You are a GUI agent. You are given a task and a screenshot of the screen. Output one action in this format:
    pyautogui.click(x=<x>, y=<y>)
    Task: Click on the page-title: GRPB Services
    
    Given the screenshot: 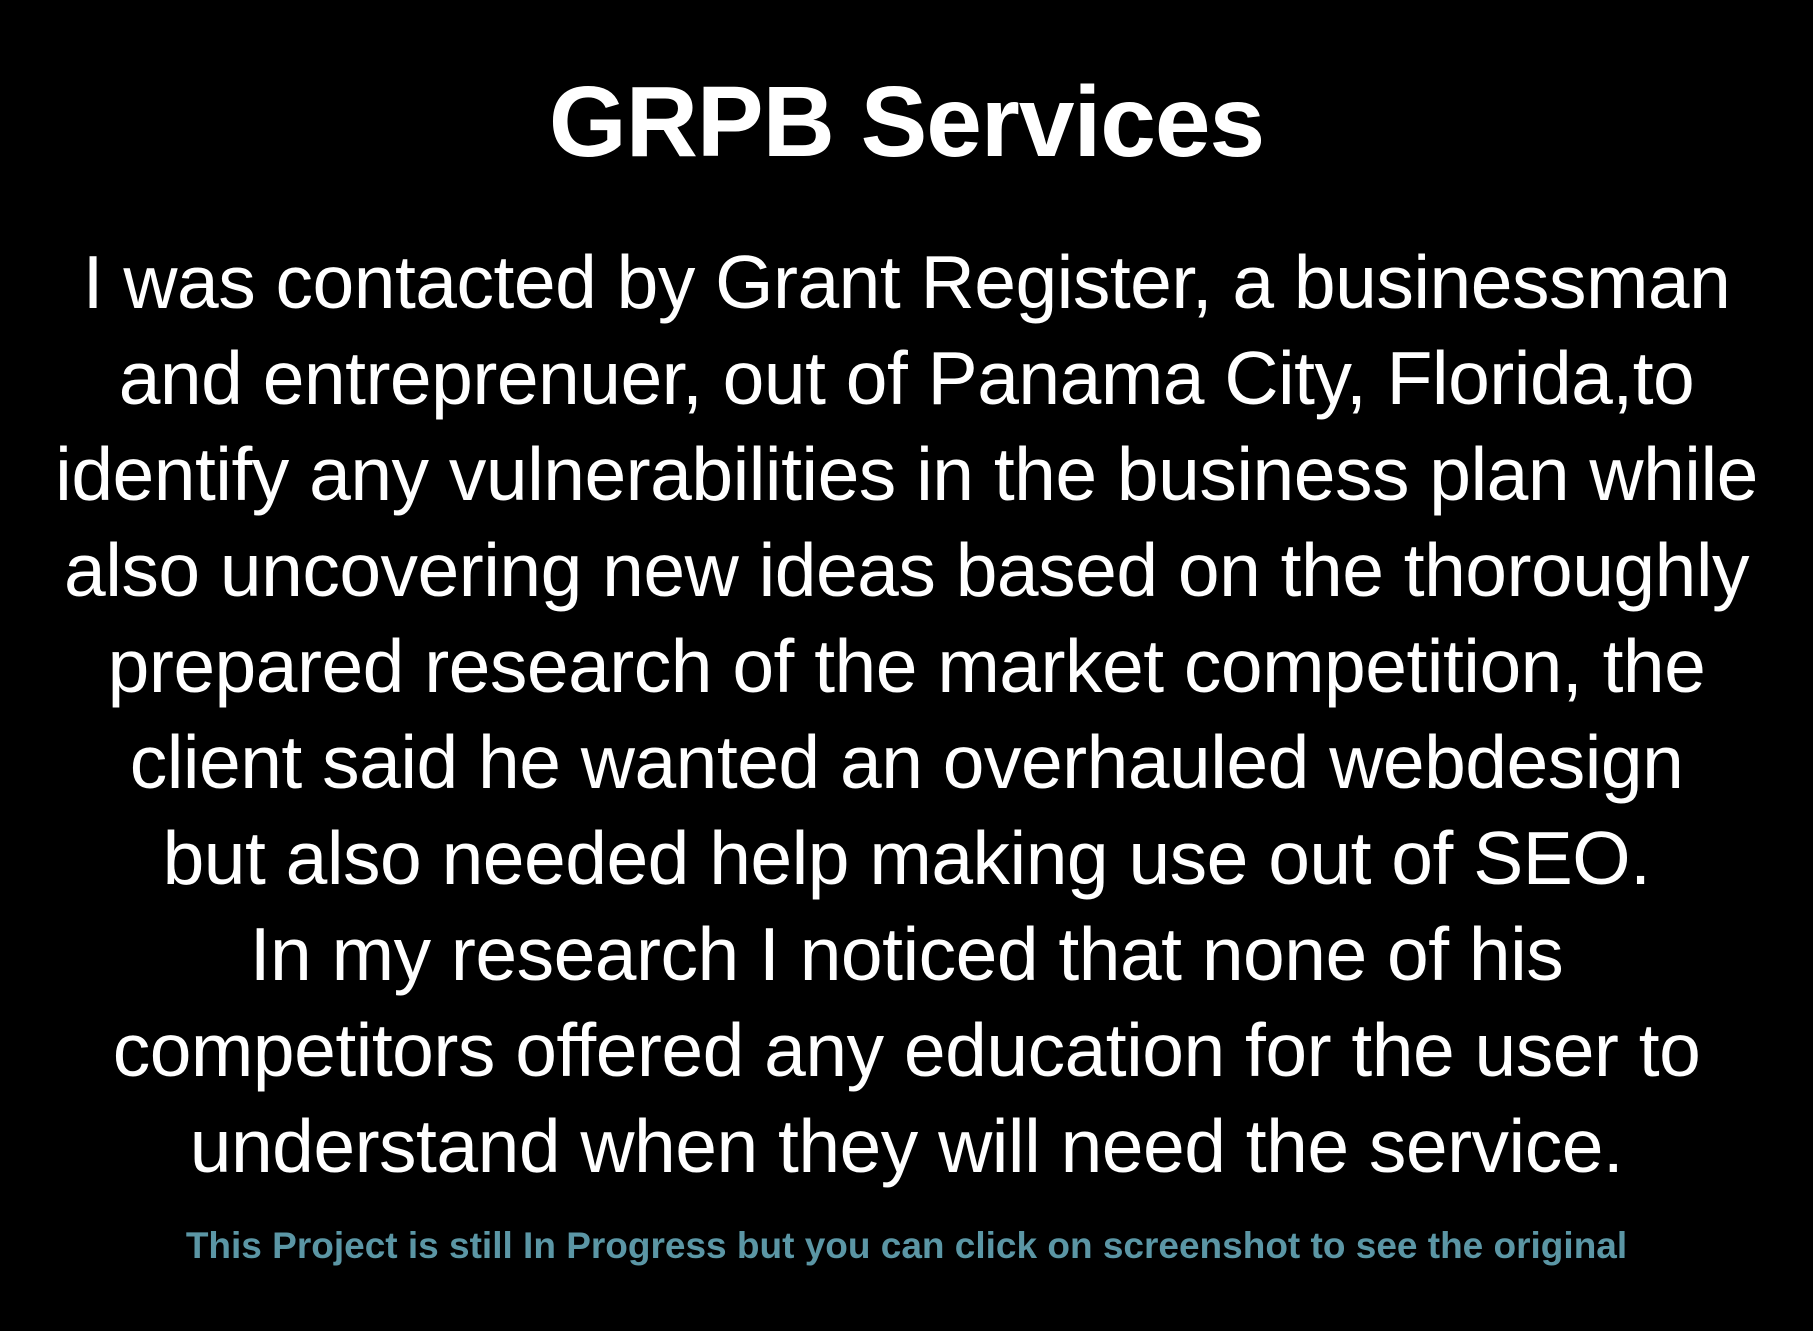 What is the action you would take?
    pyautogui.click(x=906, y=122)
    